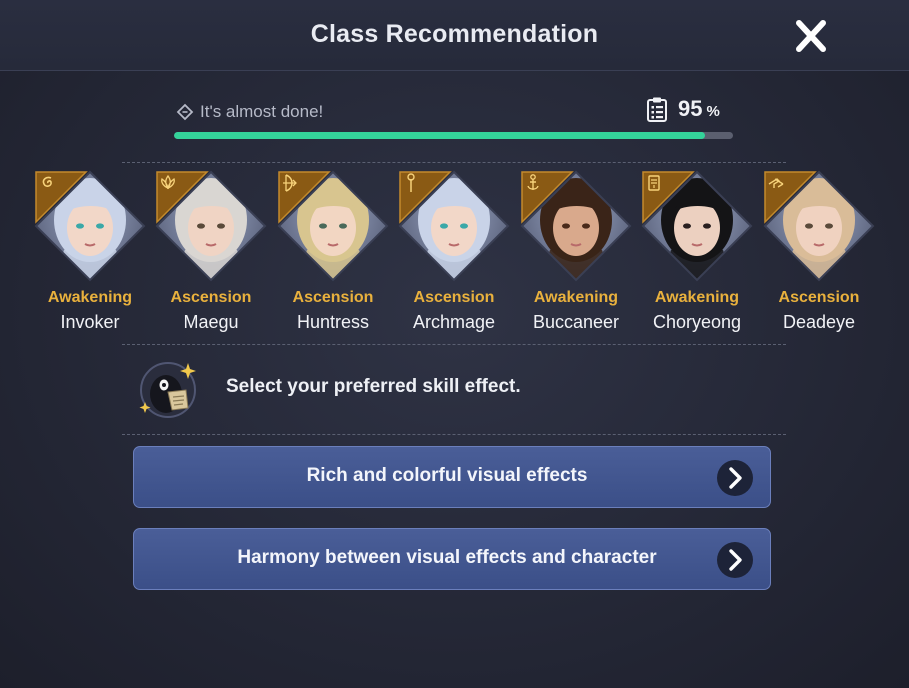  Describe the element at coordinates (576, 322) in the screenshot. I see `class-name-label: Buccaneer` at that location.